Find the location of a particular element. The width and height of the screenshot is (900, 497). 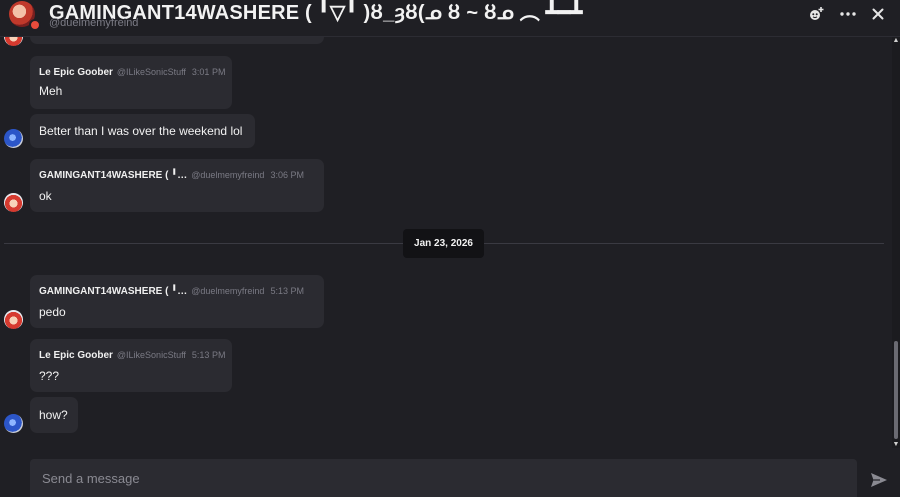

scrollbar: ▲ ▼ is located at coordinates (896, 242).